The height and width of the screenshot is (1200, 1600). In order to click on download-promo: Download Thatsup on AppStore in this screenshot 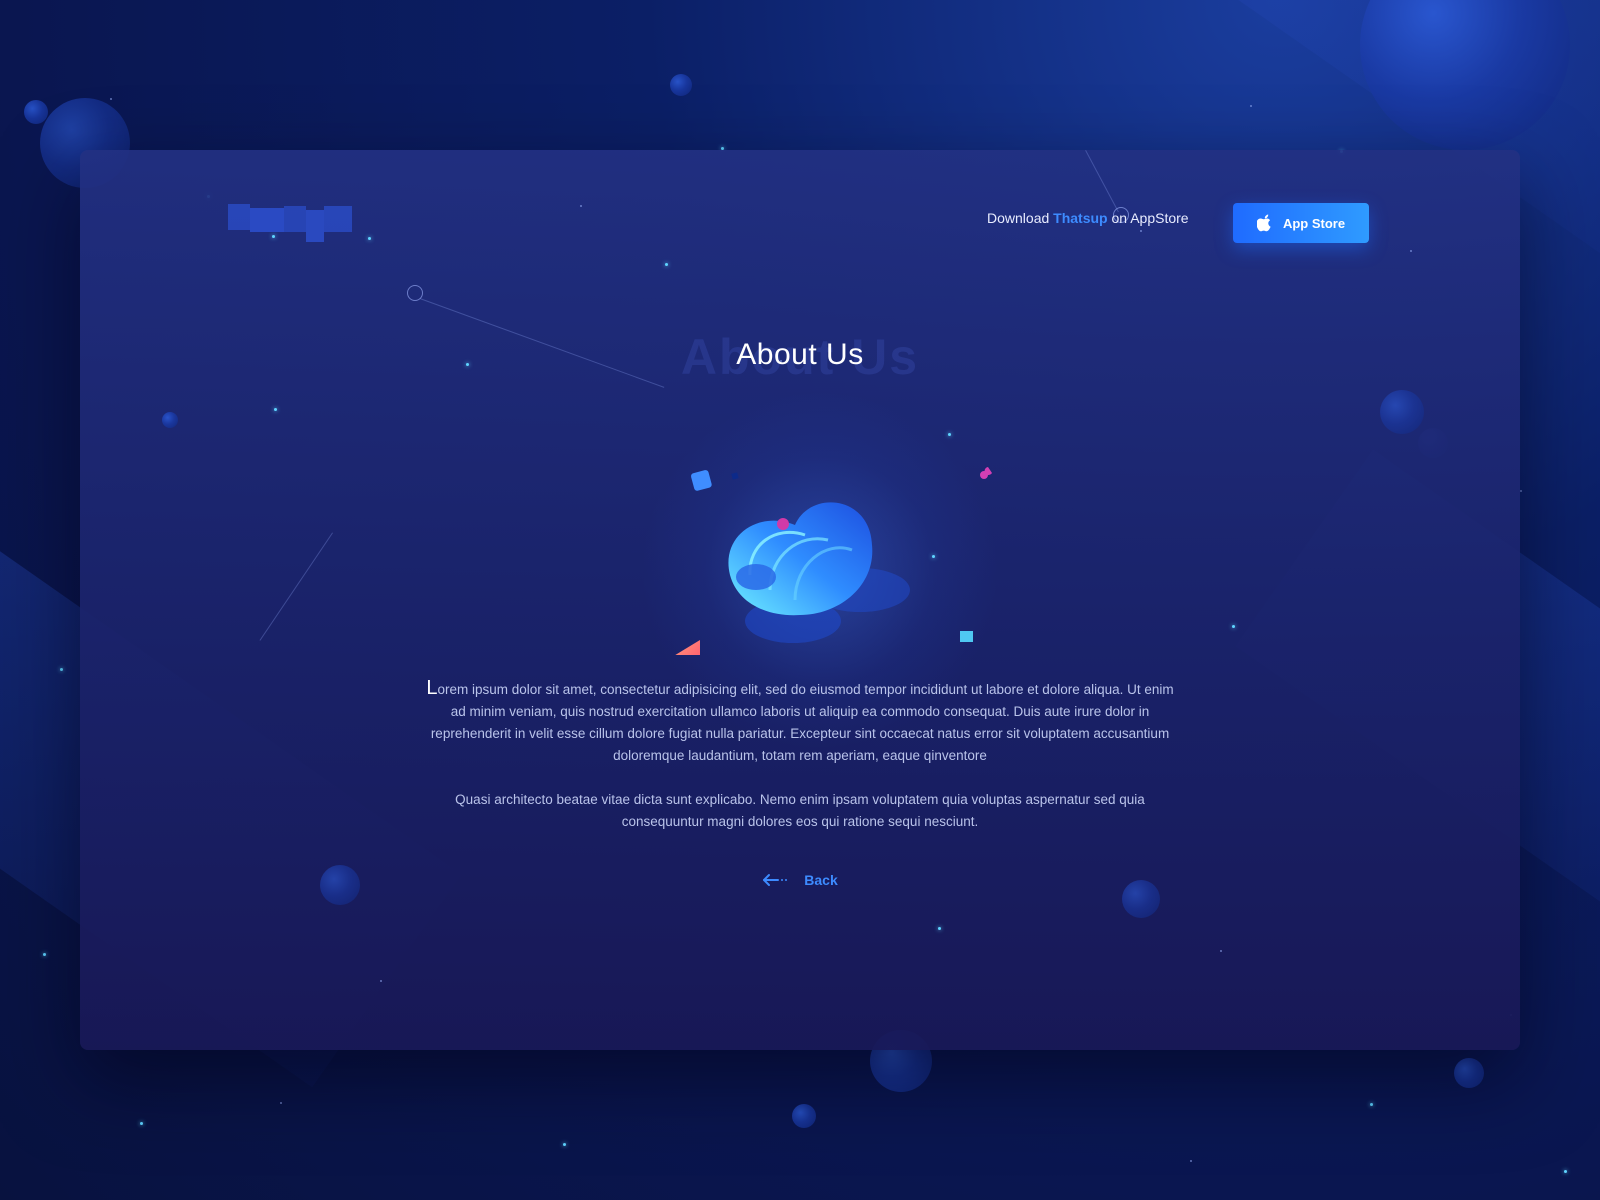, I will do `click(1088, 218)`.